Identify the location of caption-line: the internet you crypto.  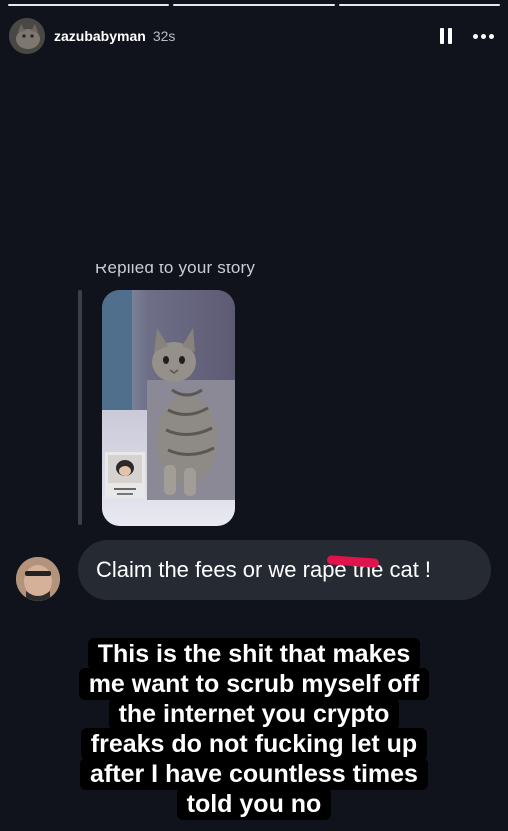
(254, 714).